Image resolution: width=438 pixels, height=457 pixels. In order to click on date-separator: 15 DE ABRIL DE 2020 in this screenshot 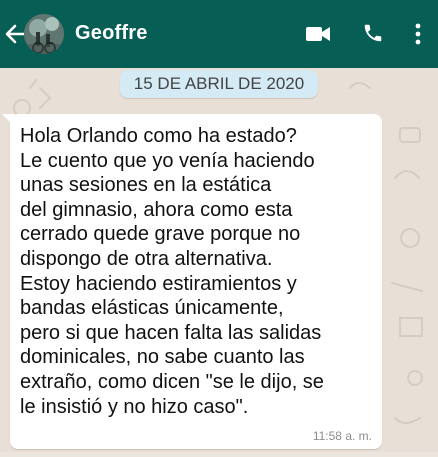, I will do `click(219, 84)`.